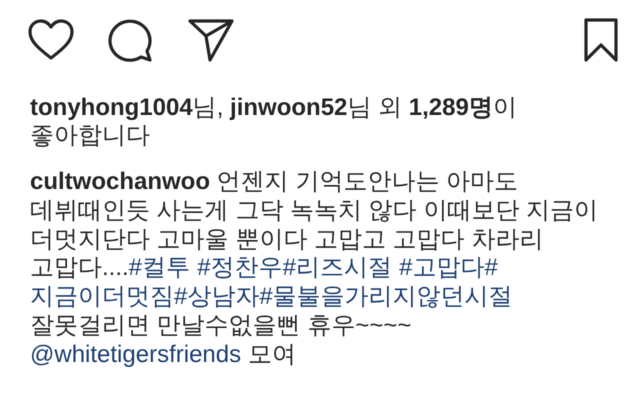  What do you see at coordinates (367, 181) in the screenshot?
I see `caption-text: 언젠지 기억도안나는 아마도` at bounding box center [367, 181].